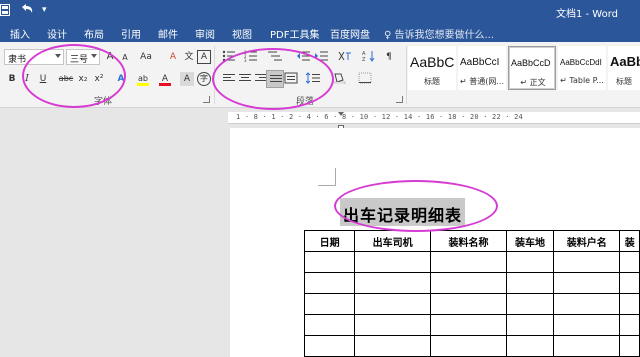 This screenshot has height=357, width=640. Describe the element at coordinates (468, 241) in the screenshot. I see `header-material-name: 装料名称` at that location.